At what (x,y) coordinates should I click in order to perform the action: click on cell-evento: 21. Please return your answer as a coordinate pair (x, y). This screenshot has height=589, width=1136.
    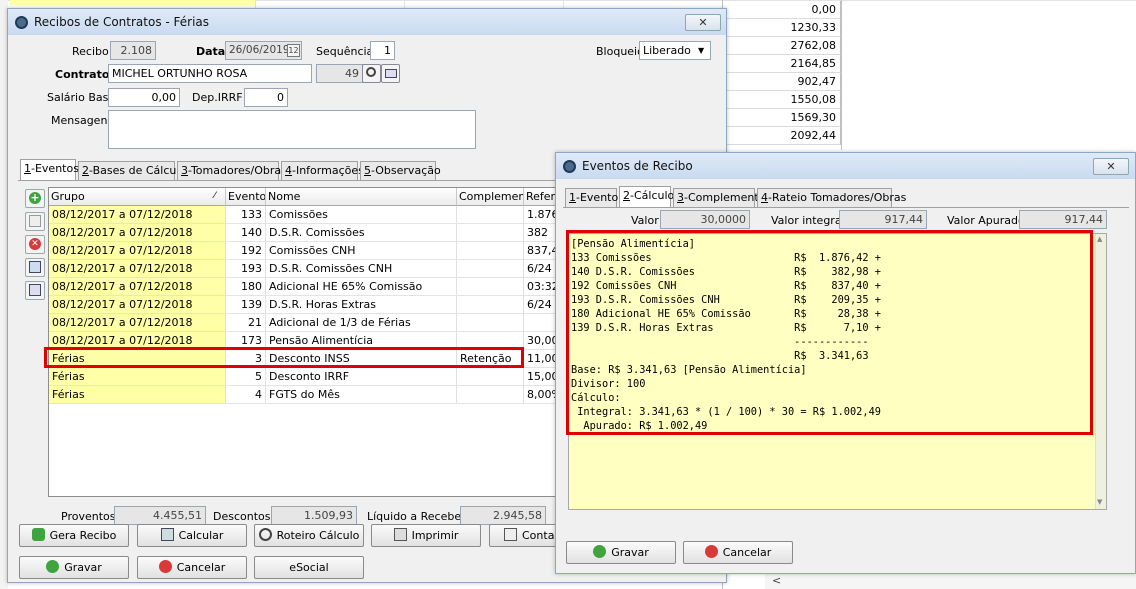
    Looking at the image, I should click on (246, 322).